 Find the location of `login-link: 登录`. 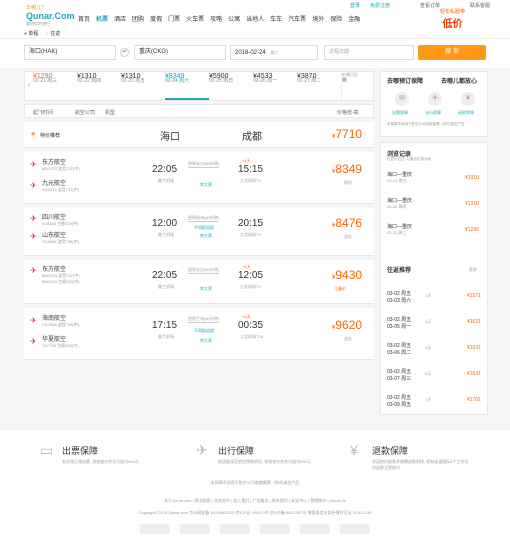

login-link: 登录 is located at coordinates (355, 5).